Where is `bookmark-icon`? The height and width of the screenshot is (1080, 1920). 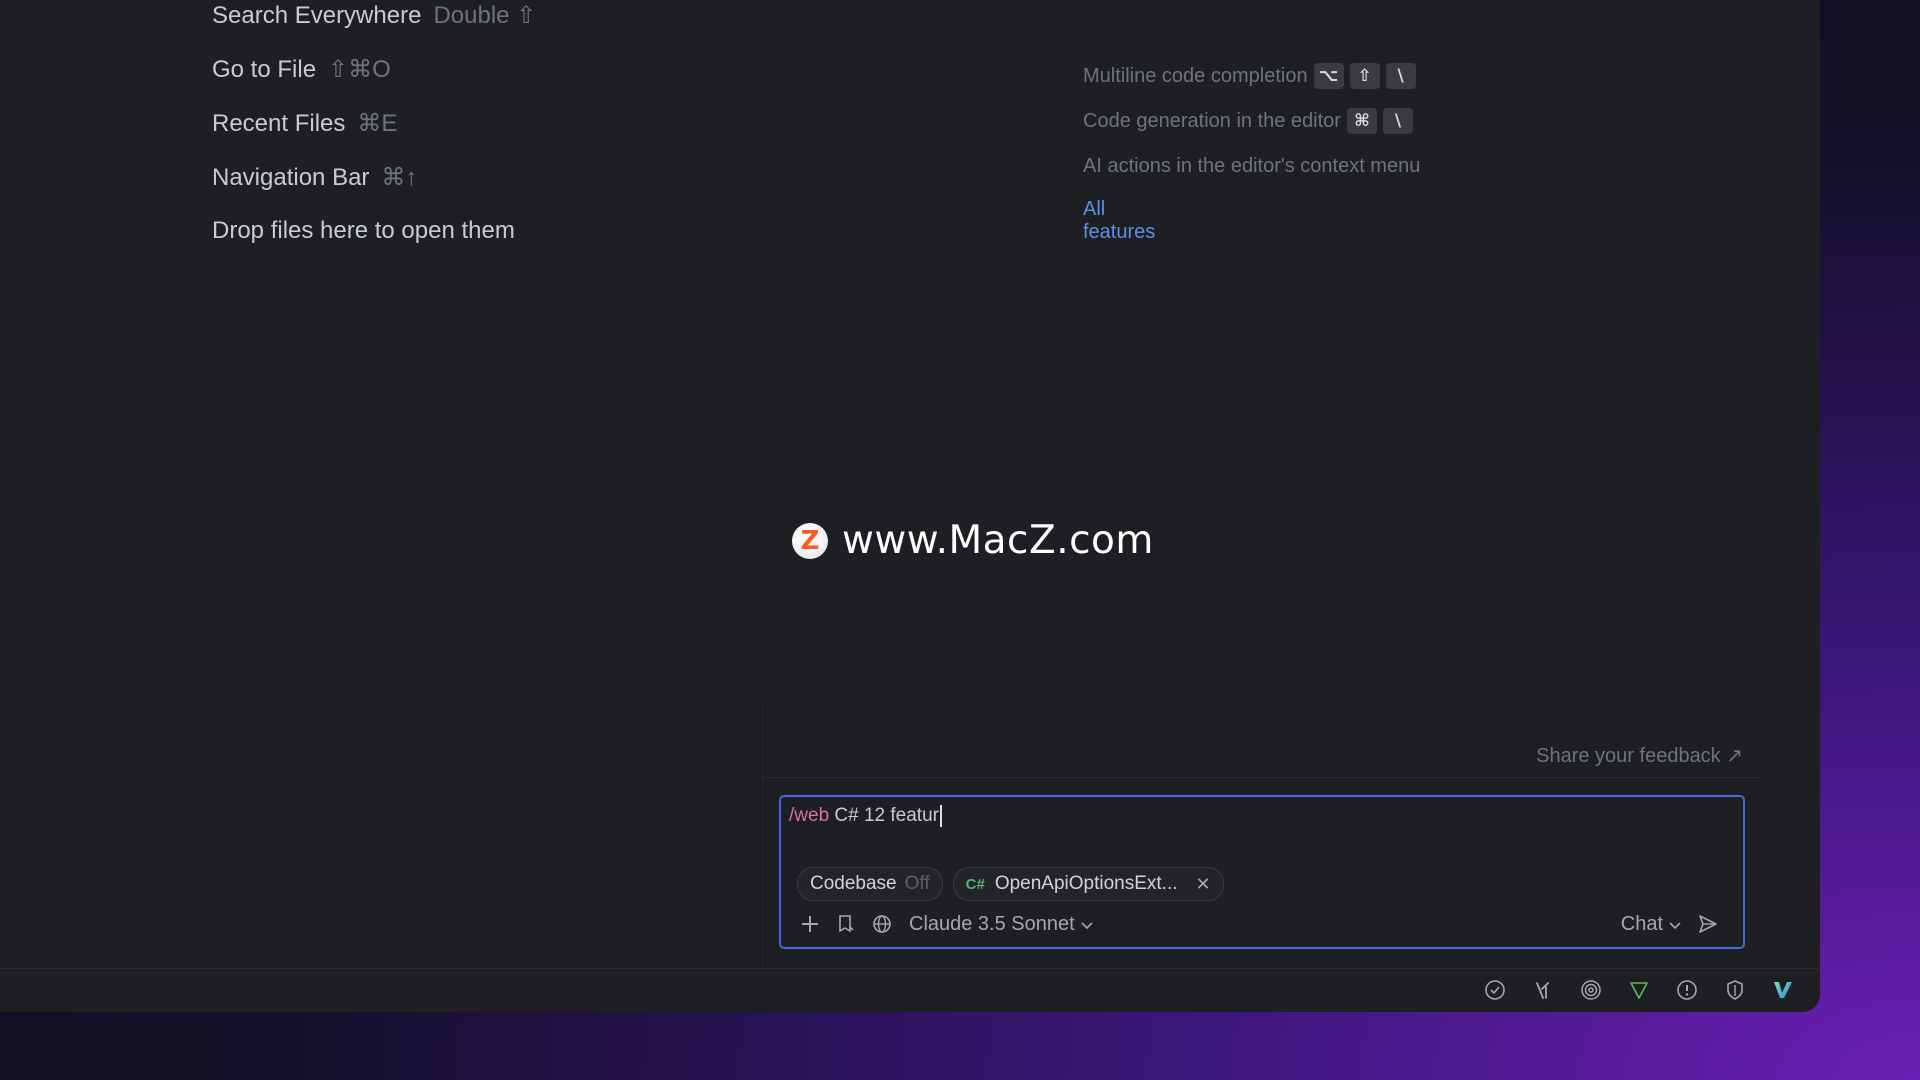 bookmark-icon is located at coordinates (846, 924).